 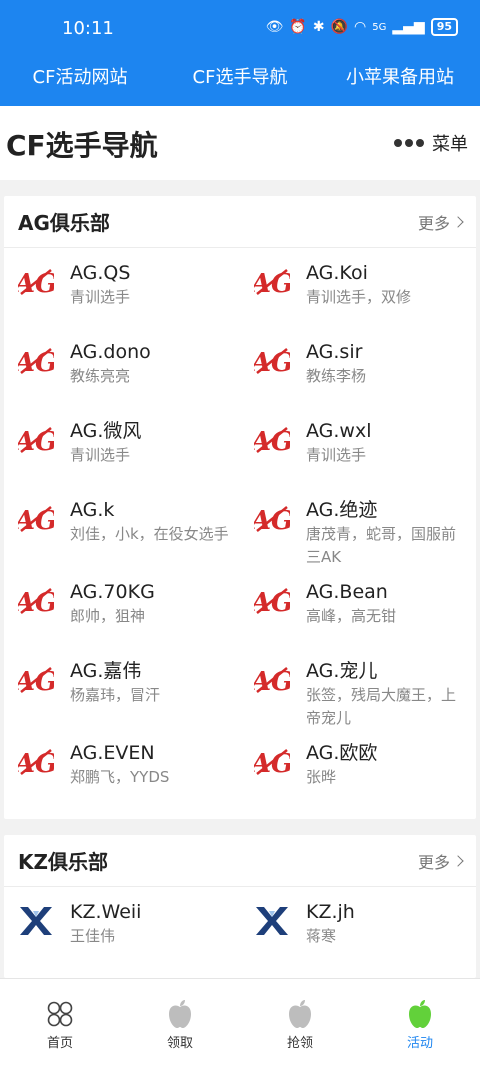 What do you see at coordinates (179, 1043) in the screenshot?
I see `tab-claim-label: 领取` at bounding box center [179, 1043].